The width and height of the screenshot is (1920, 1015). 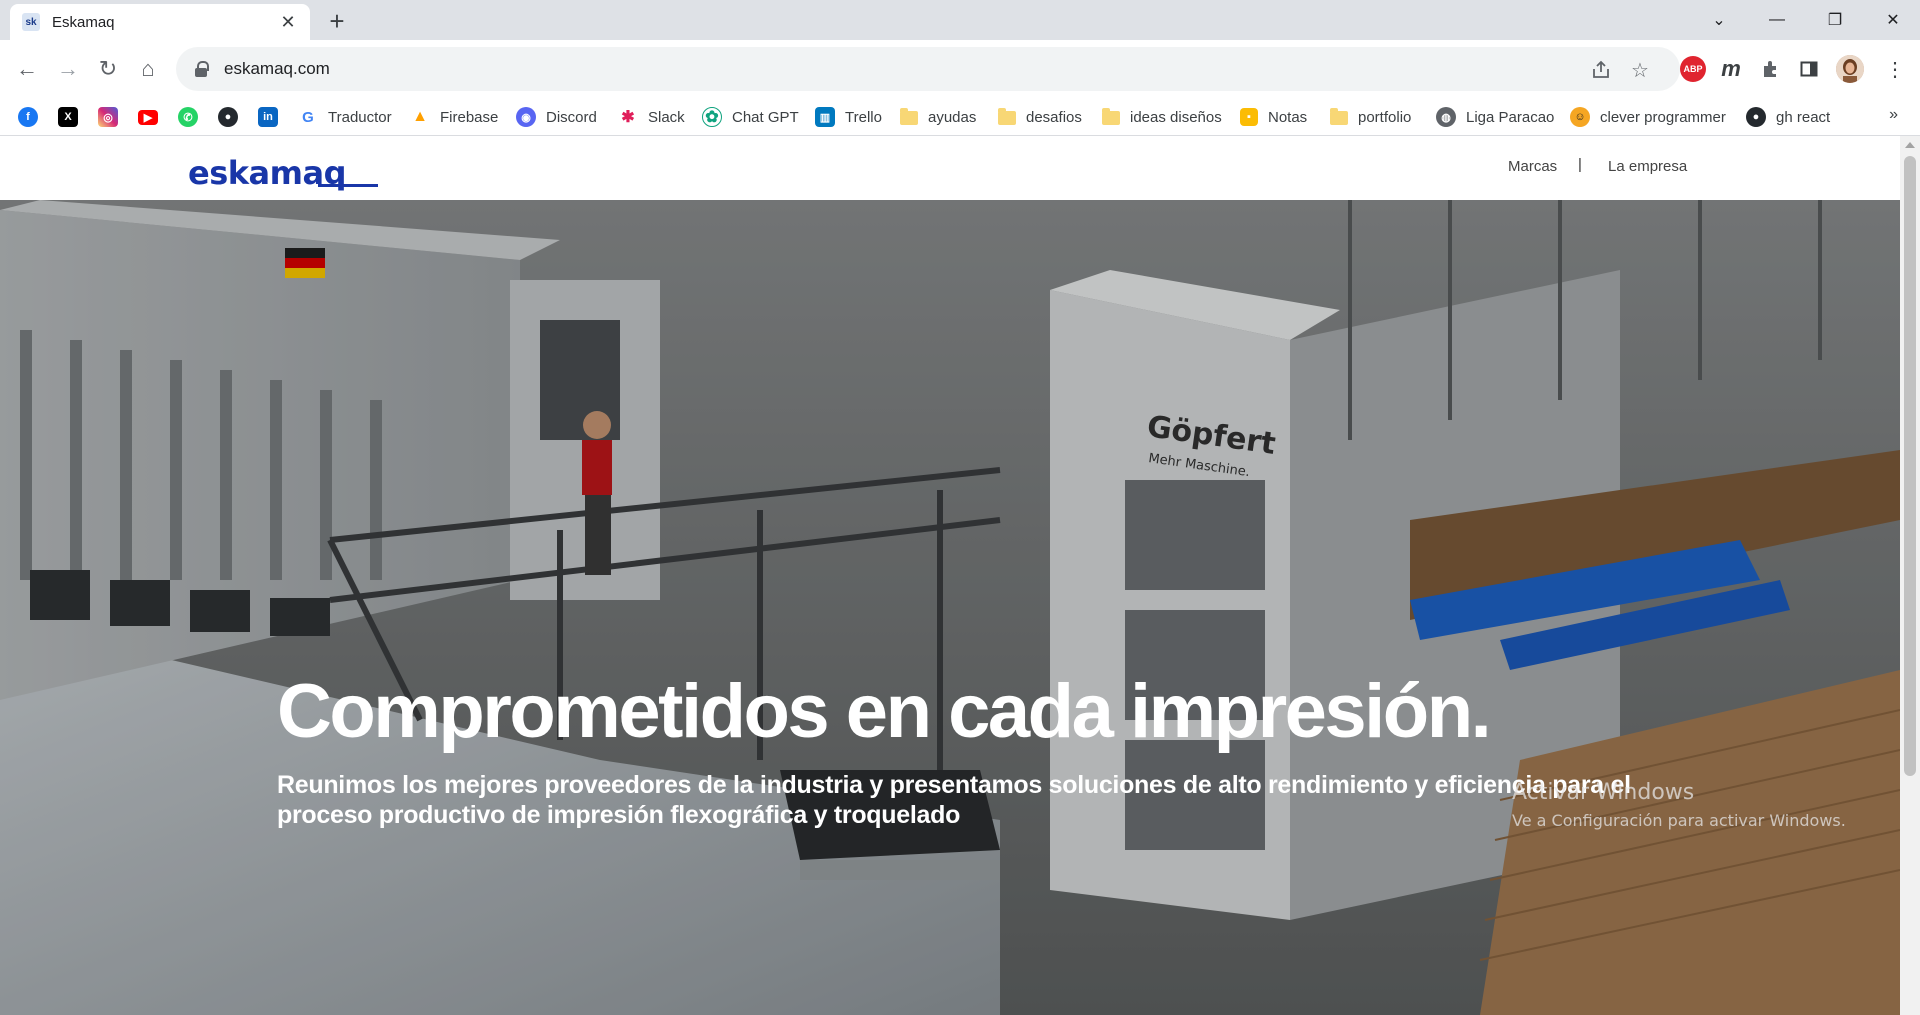 I want to click on whatsapp-icon: ✆, so click(x=188, y=117).